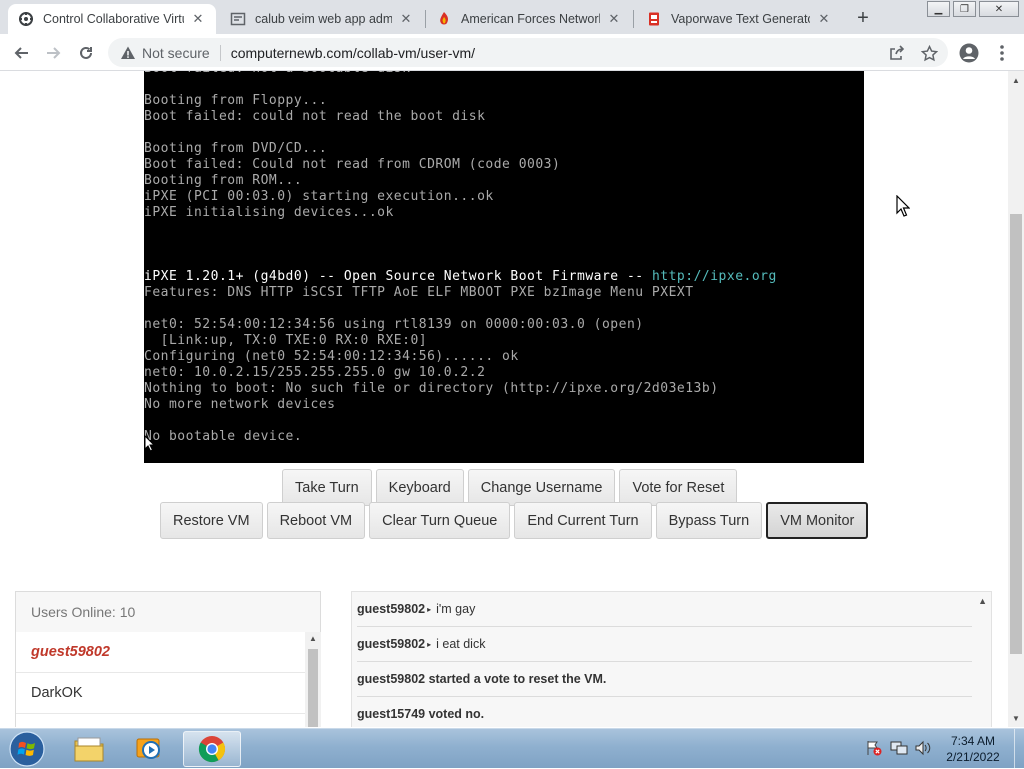  I want to click on tab-american-forces: American Forces Network | ✕, so click(529, 19).